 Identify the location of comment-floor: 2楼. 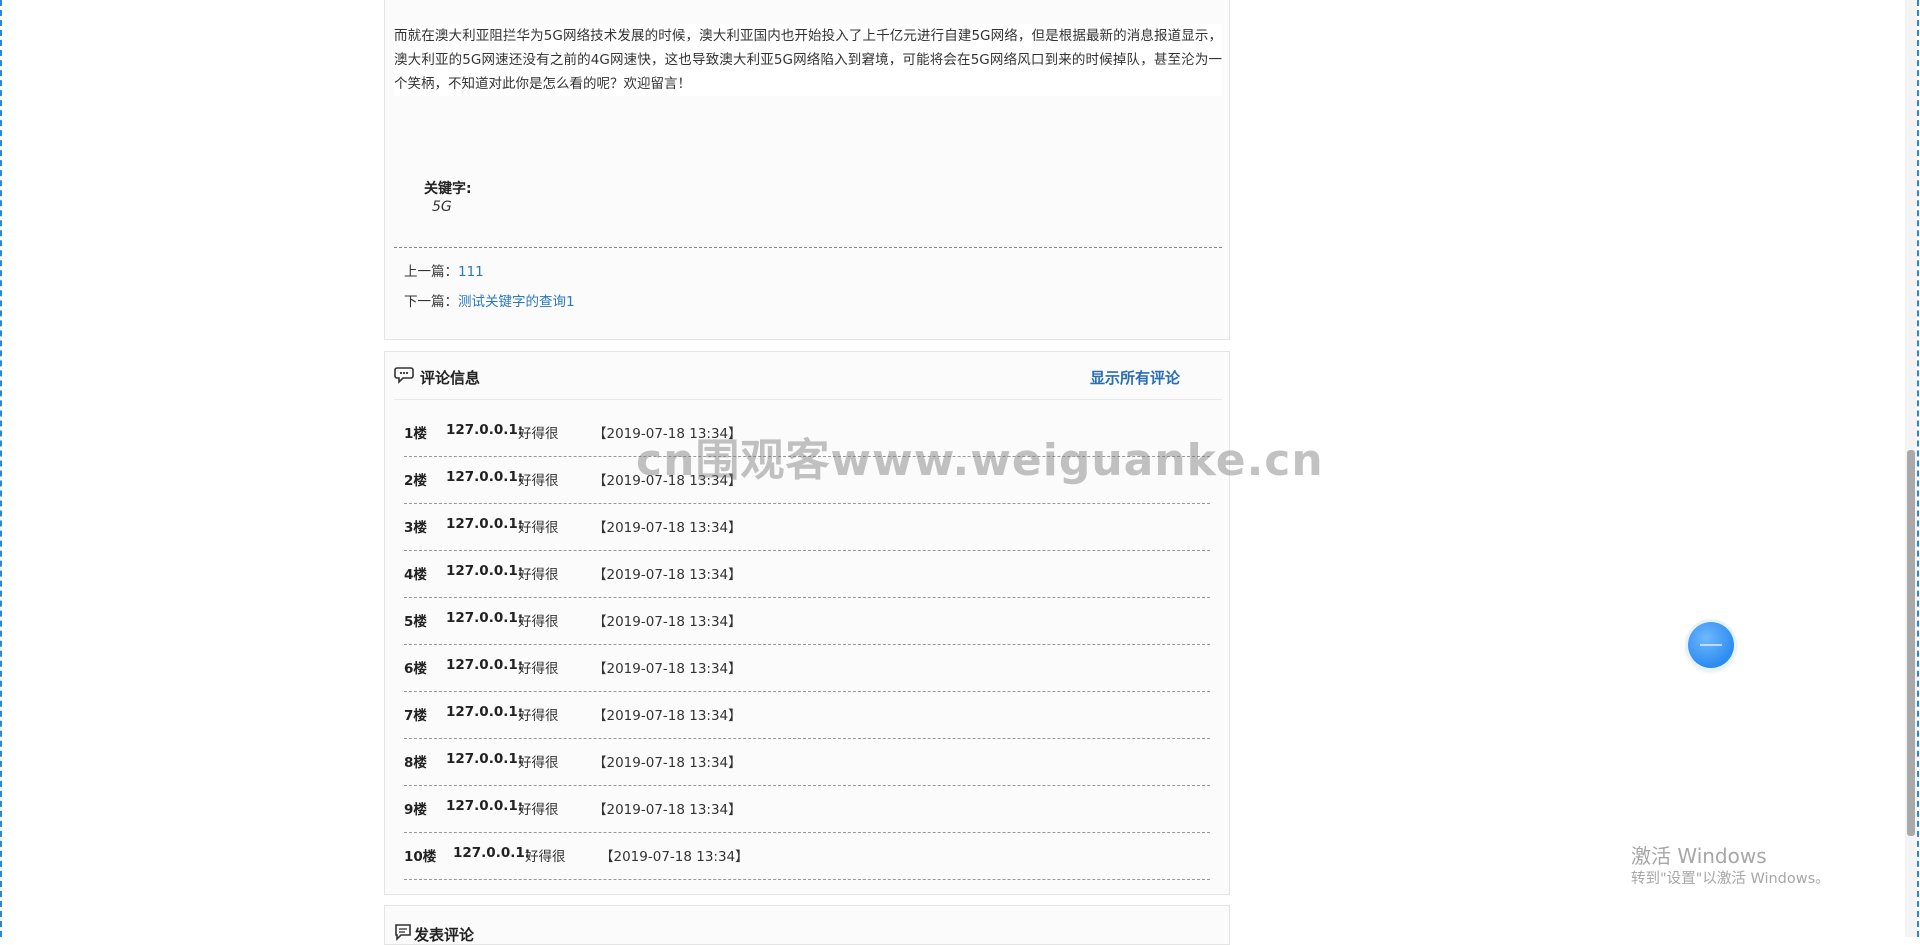
(415, 481).